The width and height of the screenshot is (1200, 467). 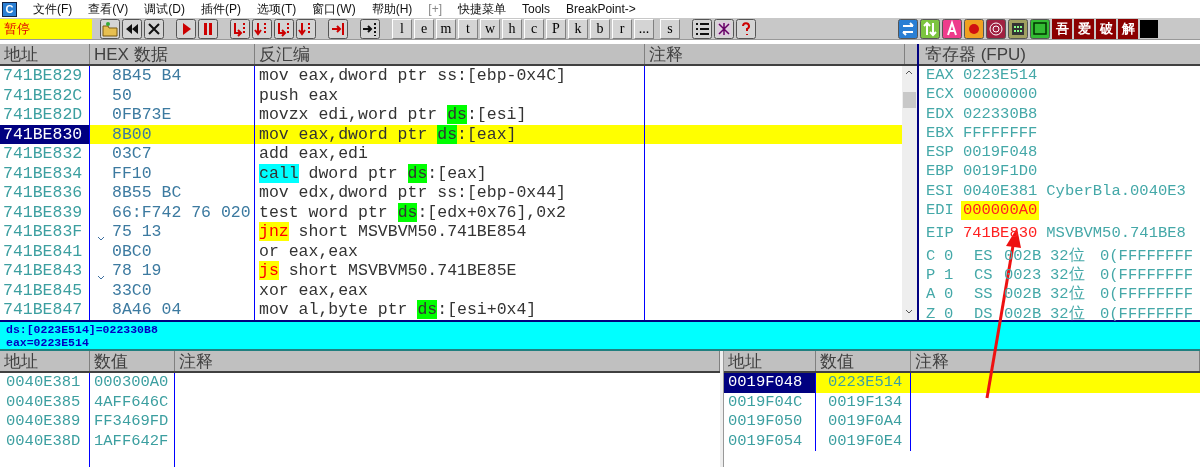 What do you see at coordinates (952, 28) in the screenshot?
I see `letter-a-icon` at bounding box center [952, 28].